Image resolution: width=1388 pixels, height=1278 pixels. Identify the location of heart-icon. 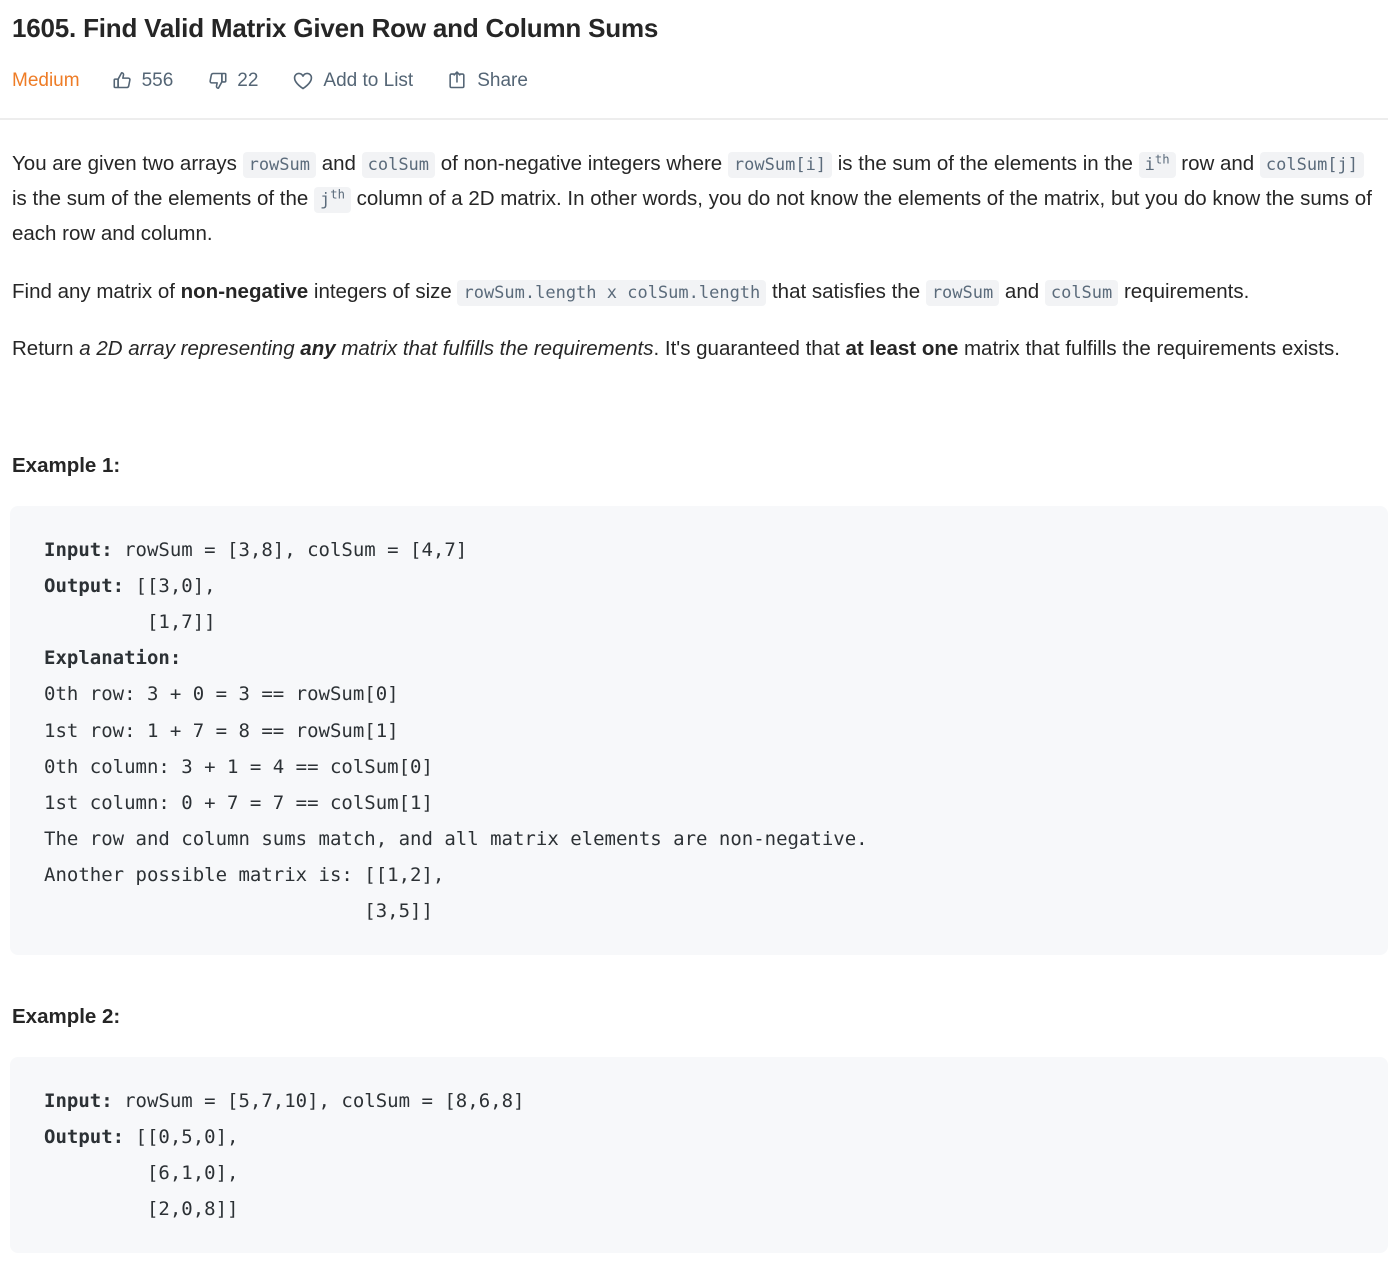
(303, 81).